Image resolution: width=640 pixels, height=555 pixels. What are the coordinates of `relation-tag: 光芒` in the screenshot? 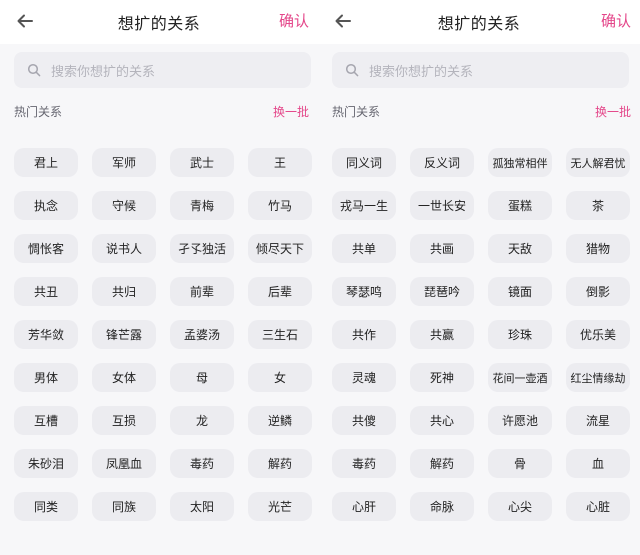 It's located at (280, 506).